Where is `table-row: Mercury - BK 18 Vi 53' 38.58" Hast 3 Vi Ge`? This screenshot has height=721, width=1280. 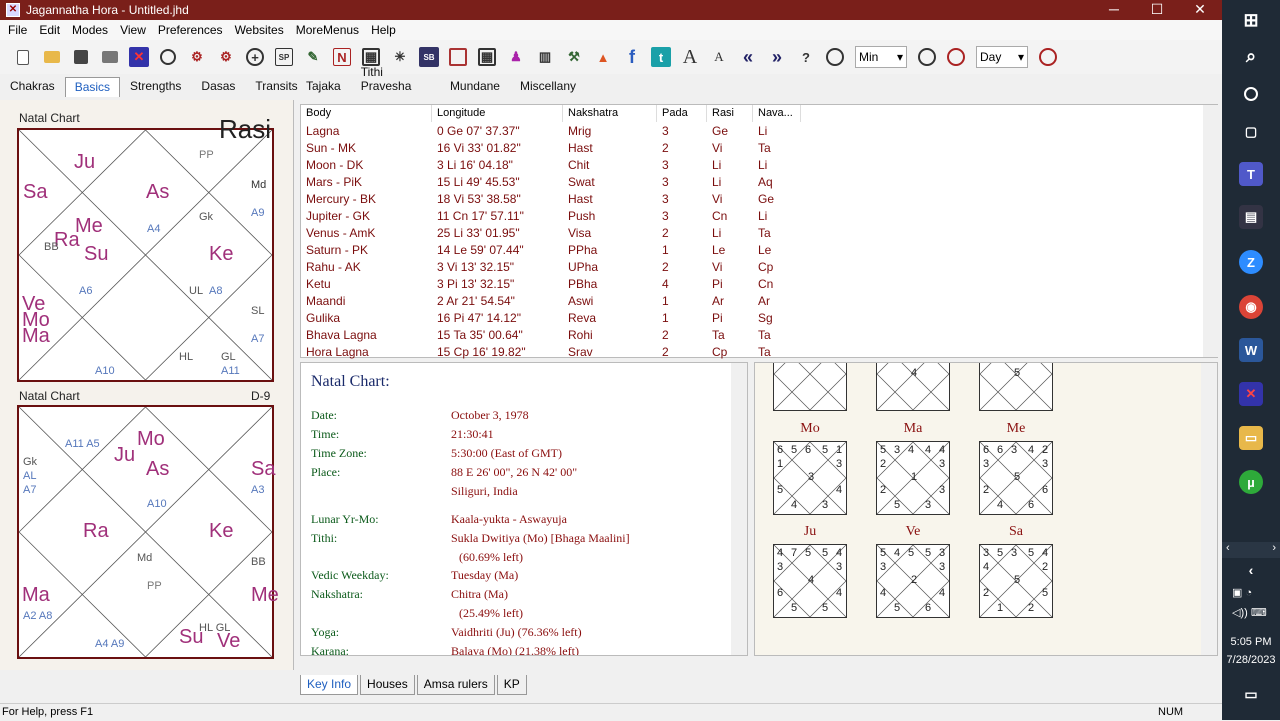
table-row: Mercury - BK 18 Vi 53' 38.58" Hast 3 Vi Ge is located at coordinates (551, 199).